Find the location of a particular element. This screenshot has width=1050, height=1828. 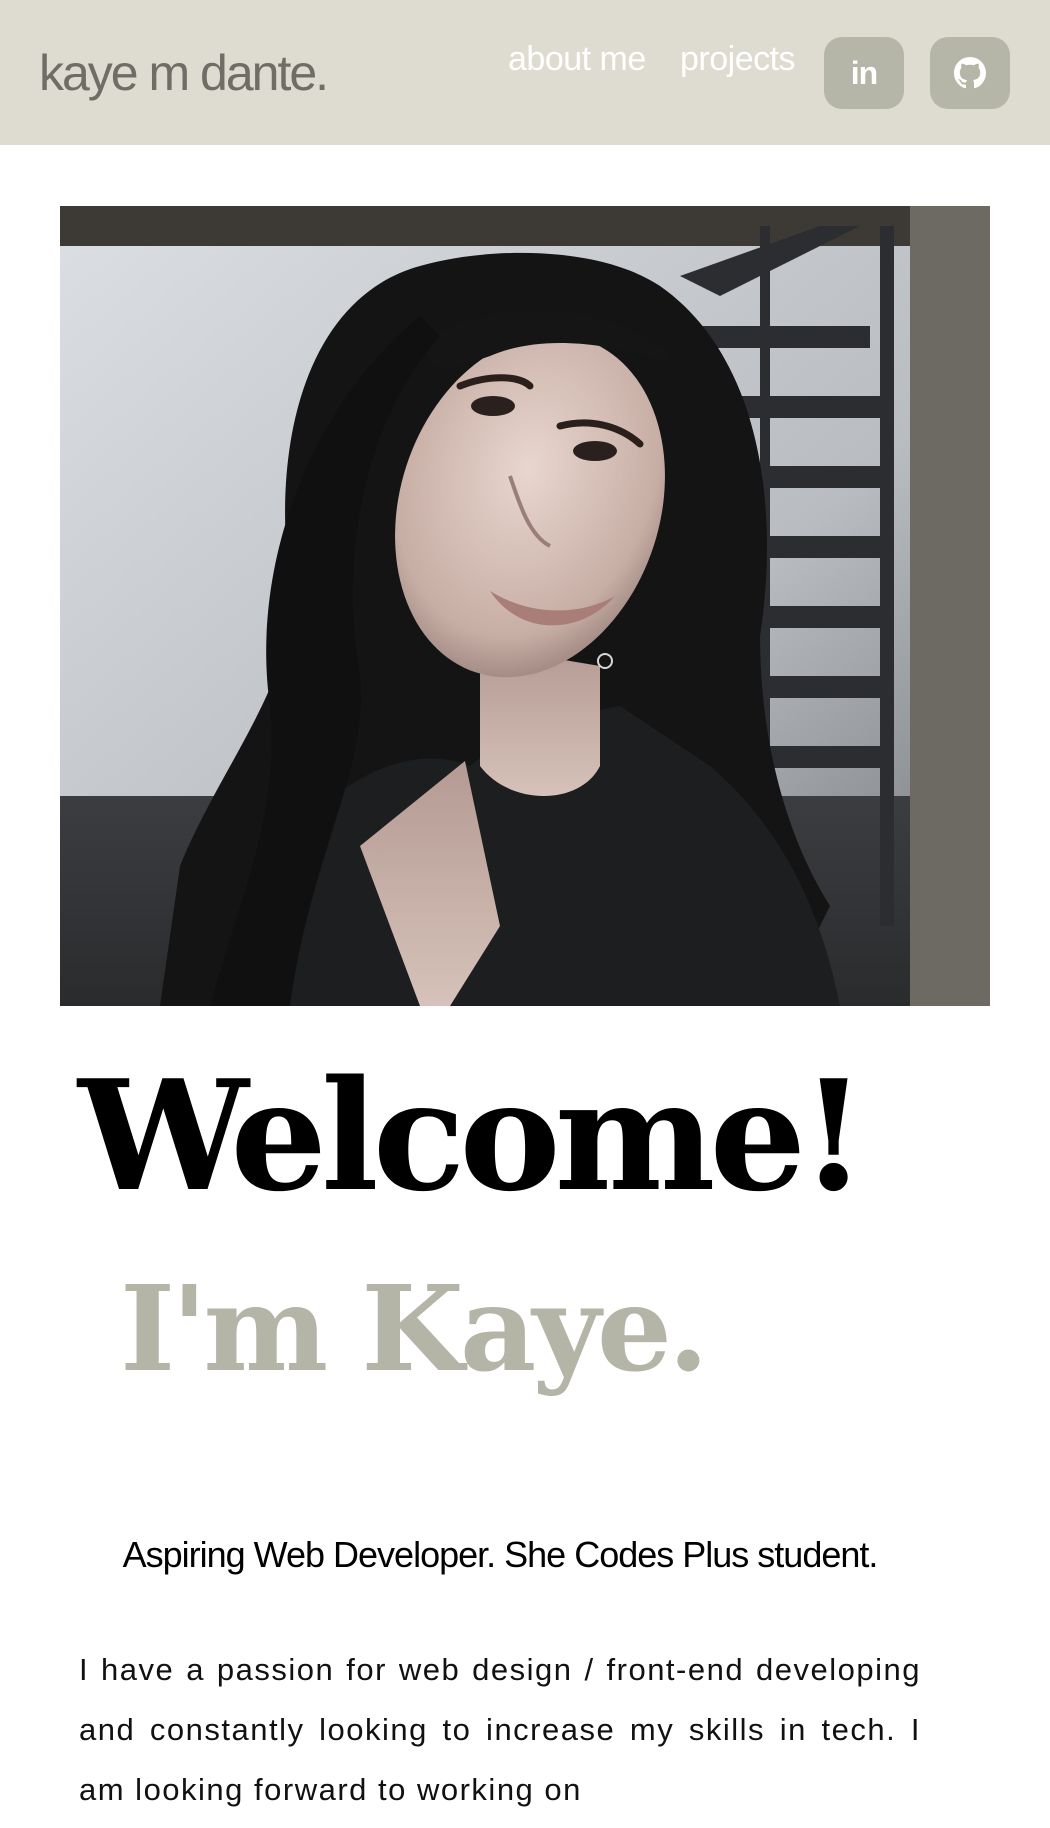

github-icon is located at coordinates (970, 73).